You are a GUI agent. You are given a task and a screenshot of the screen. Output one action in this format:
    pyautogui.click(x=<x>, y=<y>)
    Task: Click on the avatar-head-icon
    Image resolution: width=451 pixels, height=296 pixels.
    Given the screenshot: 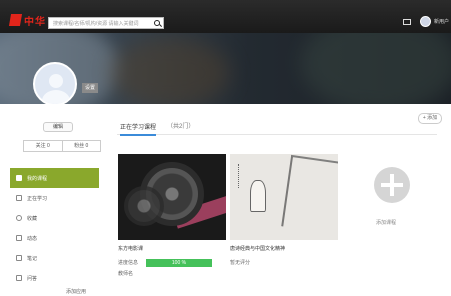 What is the action you would take?
    pyautogui.click(x=56, y=81)
    